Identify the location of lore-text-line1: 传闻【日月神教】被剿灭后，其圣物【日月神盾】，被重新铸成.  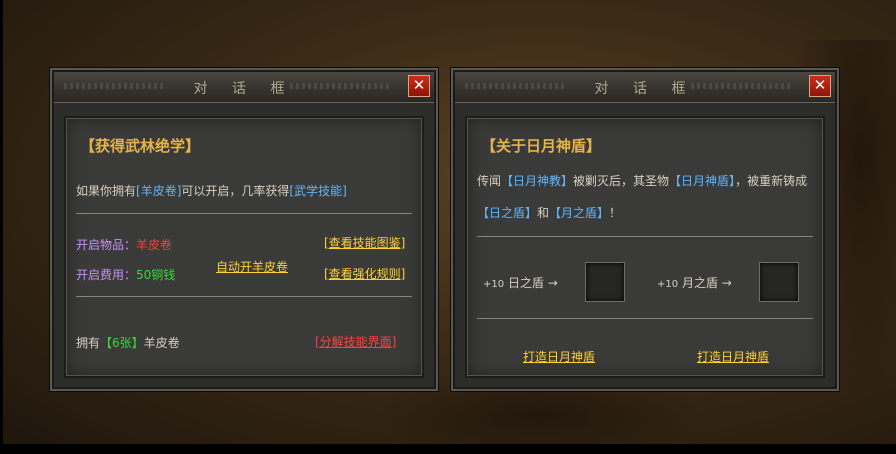
(642, 180).